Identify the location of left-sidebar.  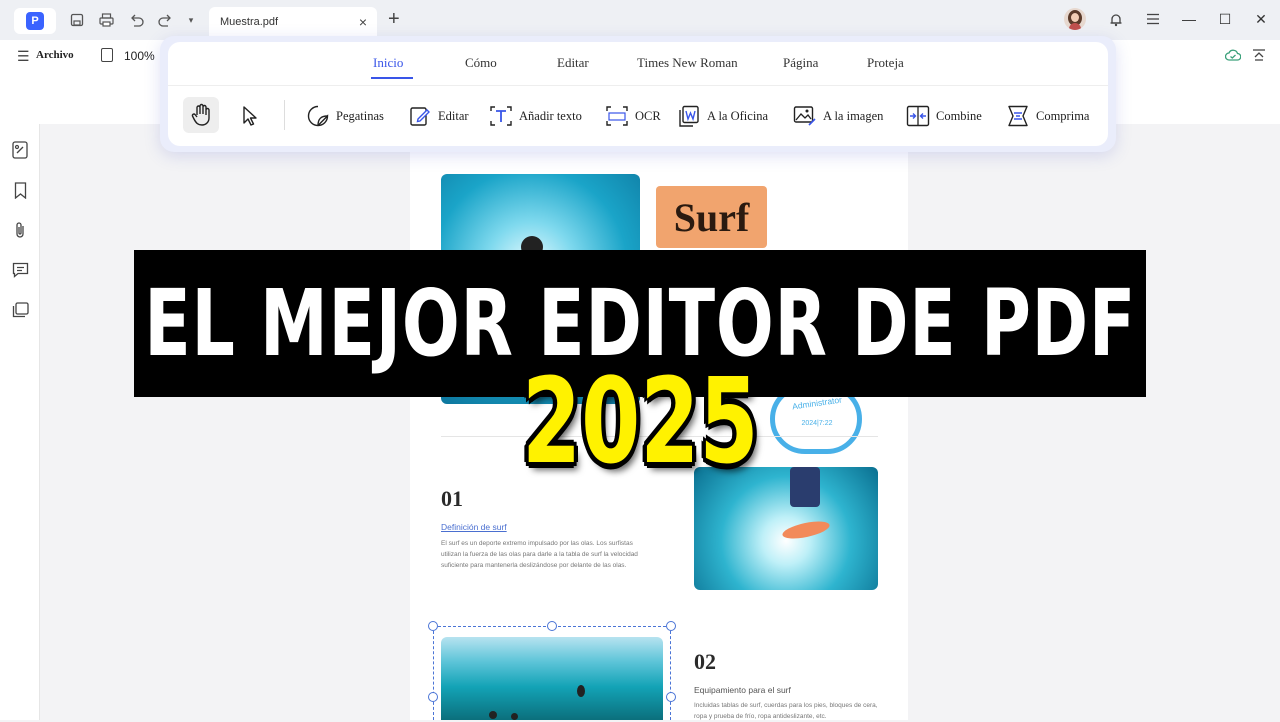
(20, 422).